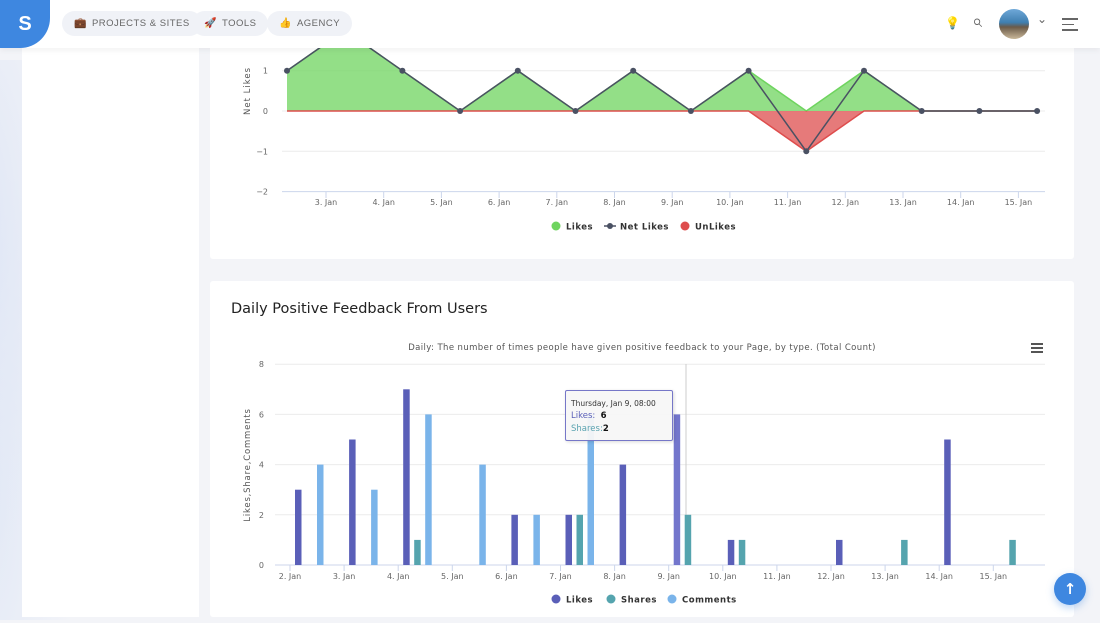  Describe the element at coordinates (1070, 589) in the screenshot. I see `scroll-to-top-button: ↑` at that location.